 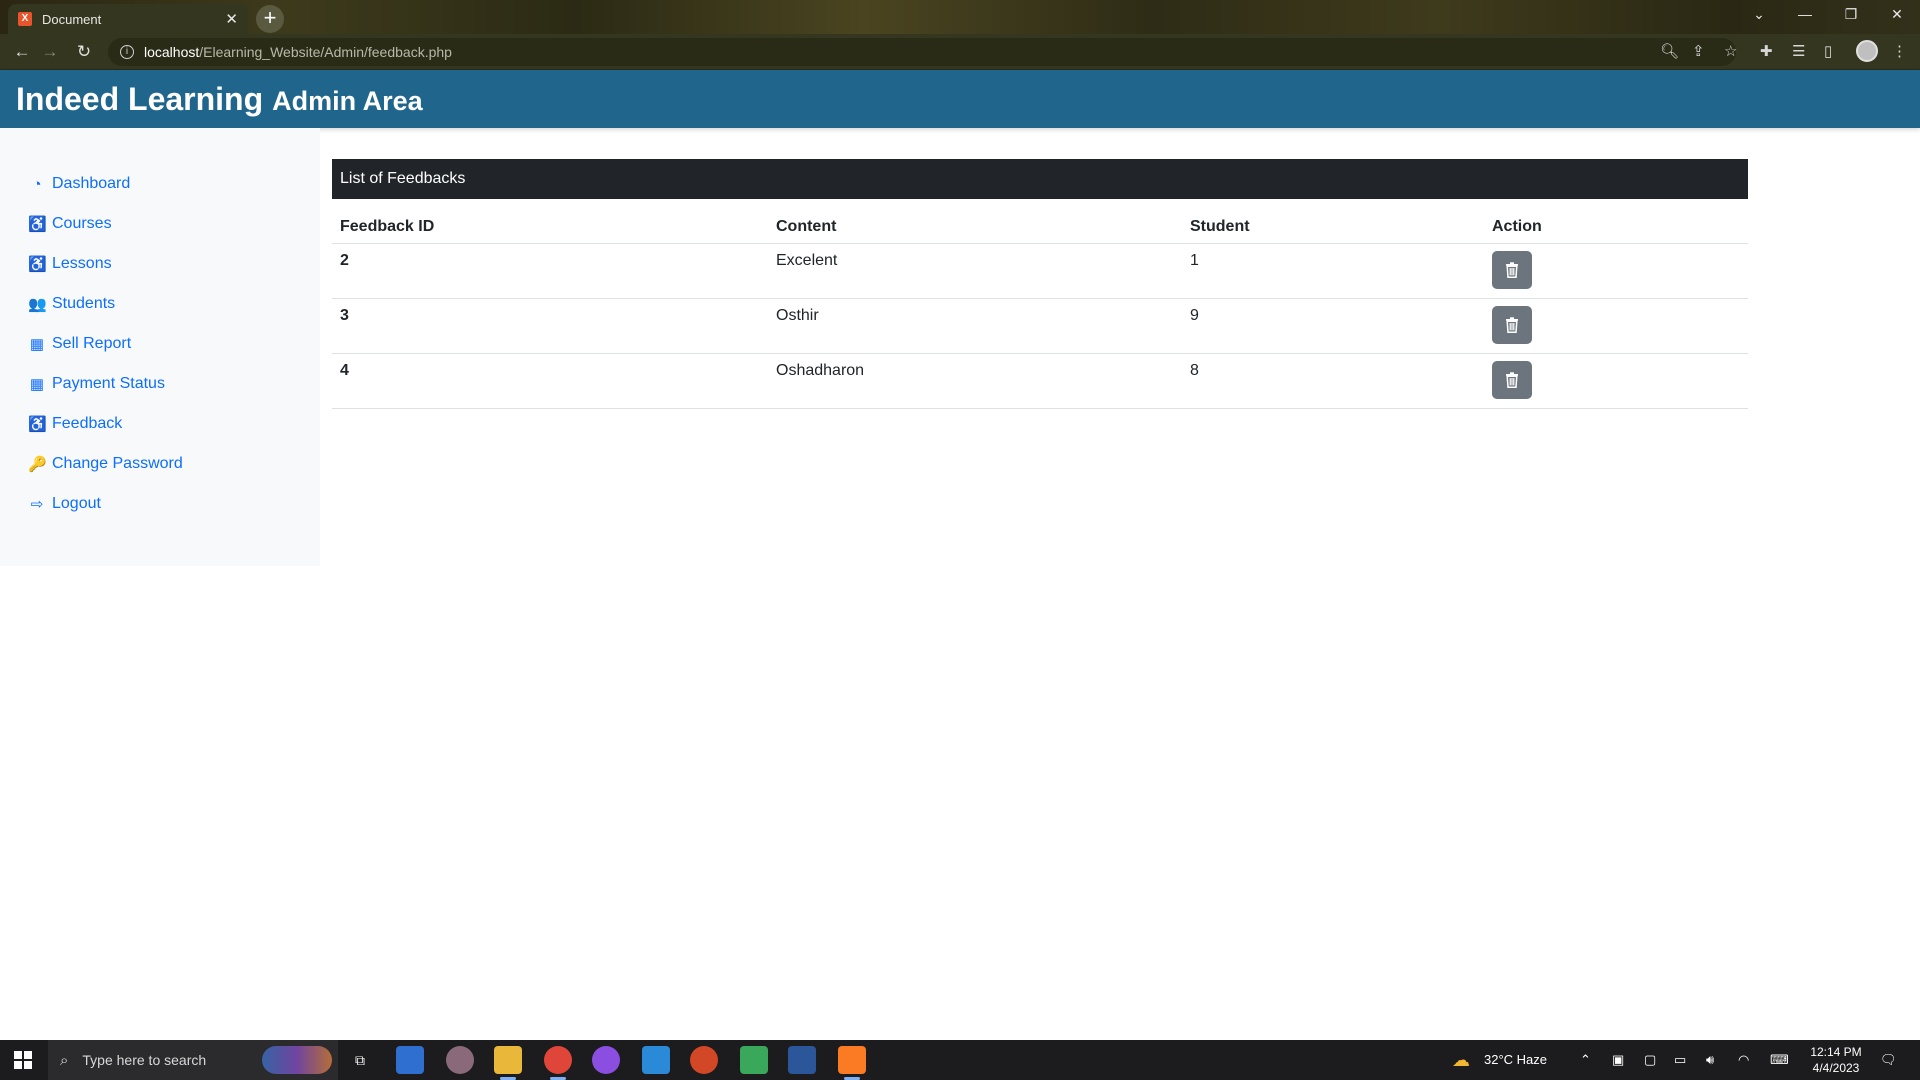 What do you see at coordinates (1710, 1060) in the screenshot?
I see `volume-icon: 🔊︎` at bounding box center [1710, 1060].